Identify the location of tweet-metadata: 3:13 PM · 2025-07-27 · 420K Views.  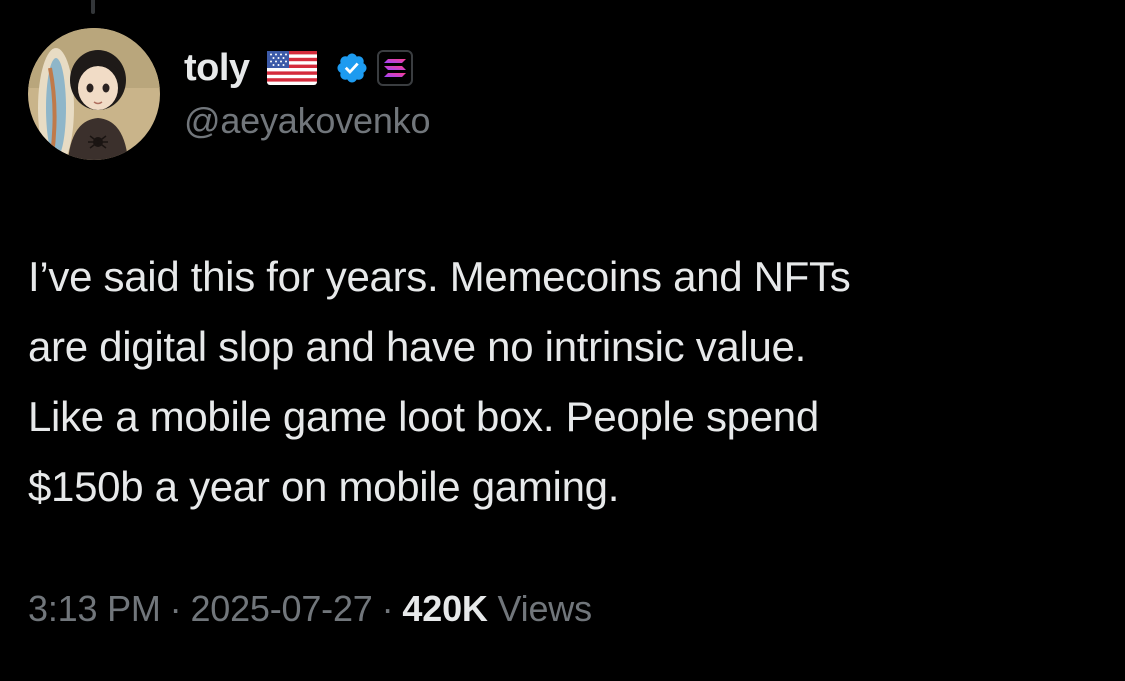
(310, 609).